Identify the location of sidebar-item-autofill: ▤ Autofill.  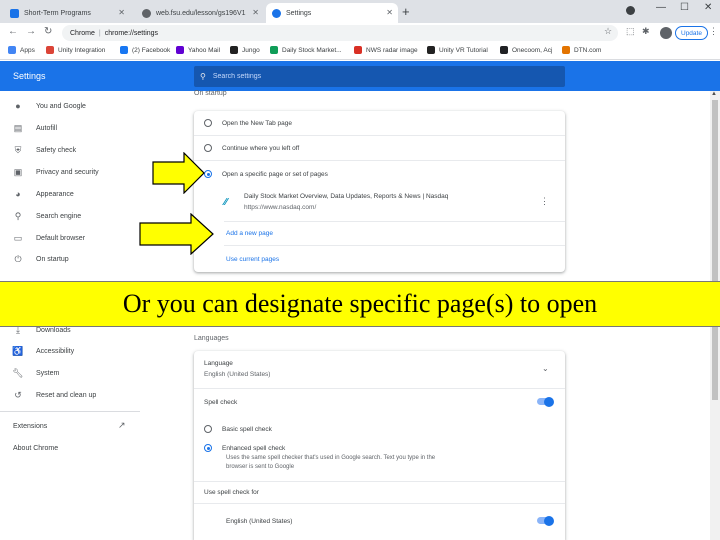
(70, 128).